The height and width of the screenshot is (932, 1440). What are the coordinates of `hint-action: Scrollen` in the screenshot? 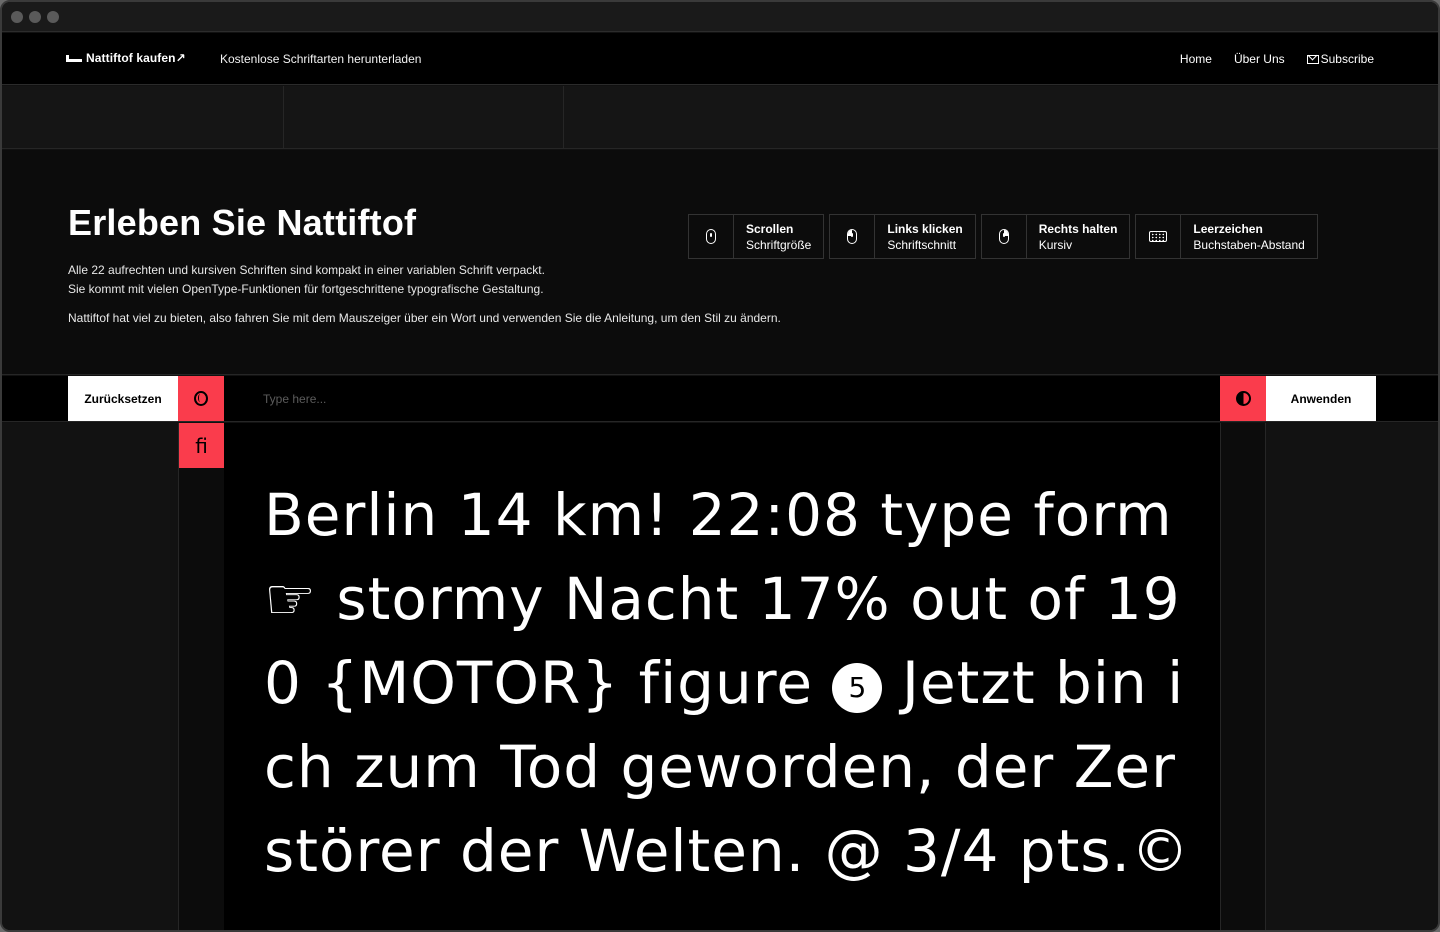 It's located at (770, 229).